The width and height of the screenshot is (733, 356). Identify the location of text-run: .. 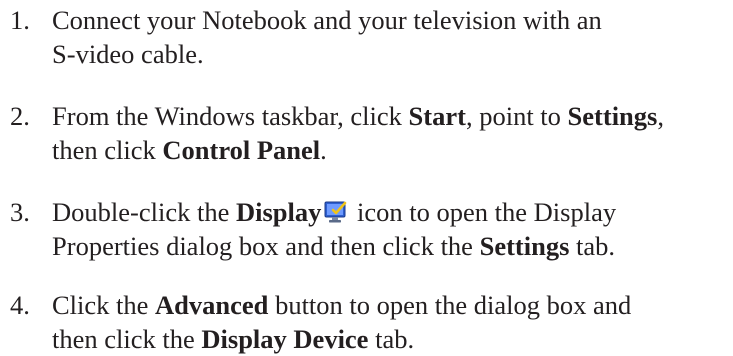
(323, 150).